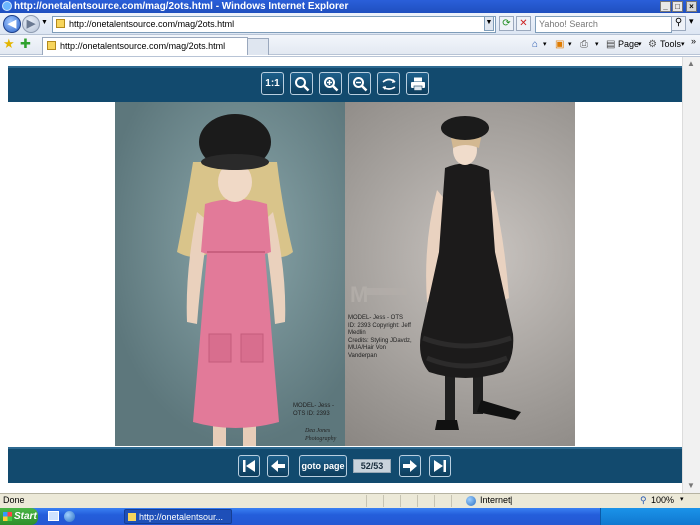 The width and height of the screenshot is (700, 525). What do you see at coordinates (643, 500) in the screenshot?
I see `zoom-icon: ⚲` at bounding box center [643, 500].